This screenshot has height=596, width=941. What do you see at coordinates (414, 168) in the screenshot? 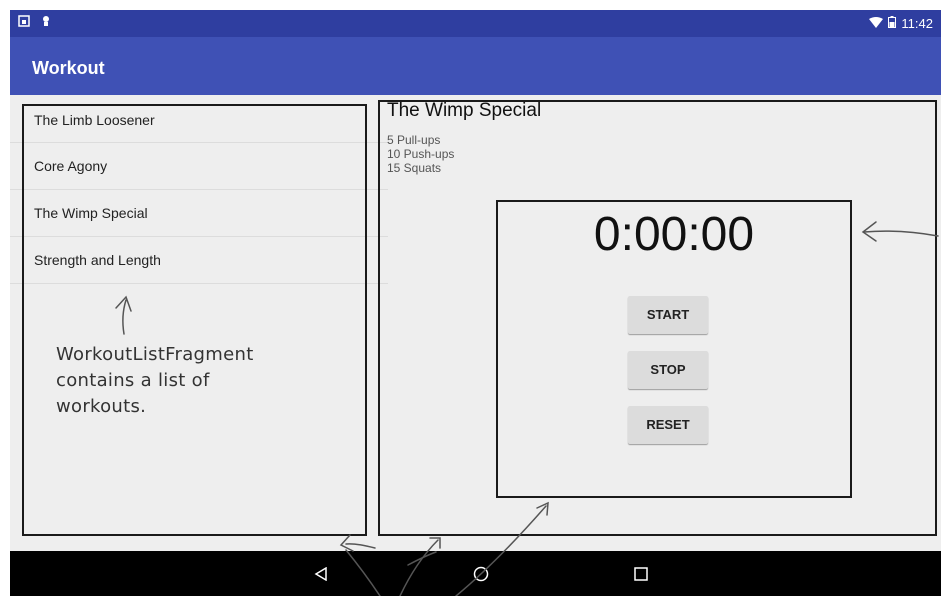
I see `workout-description-line: 15 Squats` at bounding box center [414, 168].